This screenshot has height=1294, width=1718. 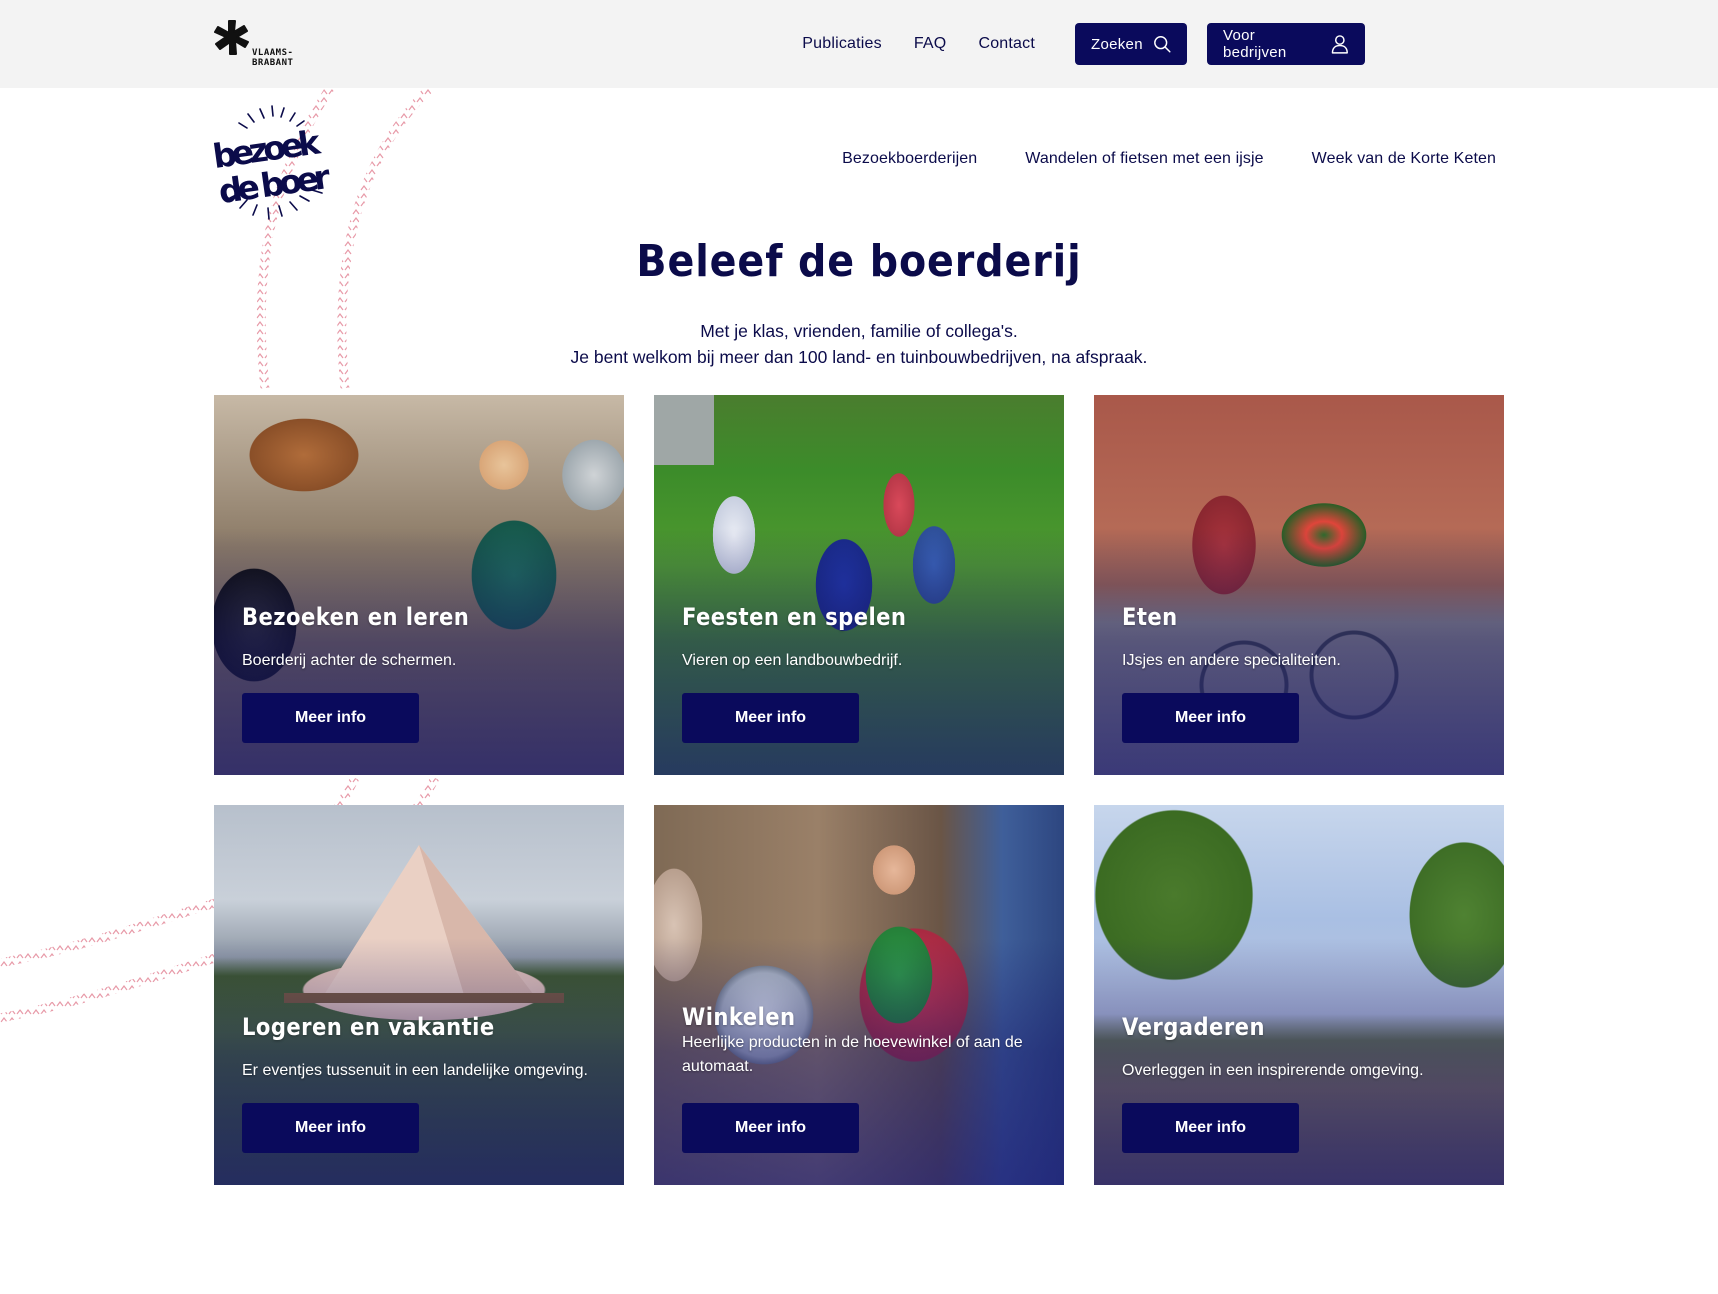 What do you see at coordinates (1404, 159) in the screenshot?
I see `nav-link-week-korte-keten: Week van de Korte Keten` at bounding box center [1404, 159].